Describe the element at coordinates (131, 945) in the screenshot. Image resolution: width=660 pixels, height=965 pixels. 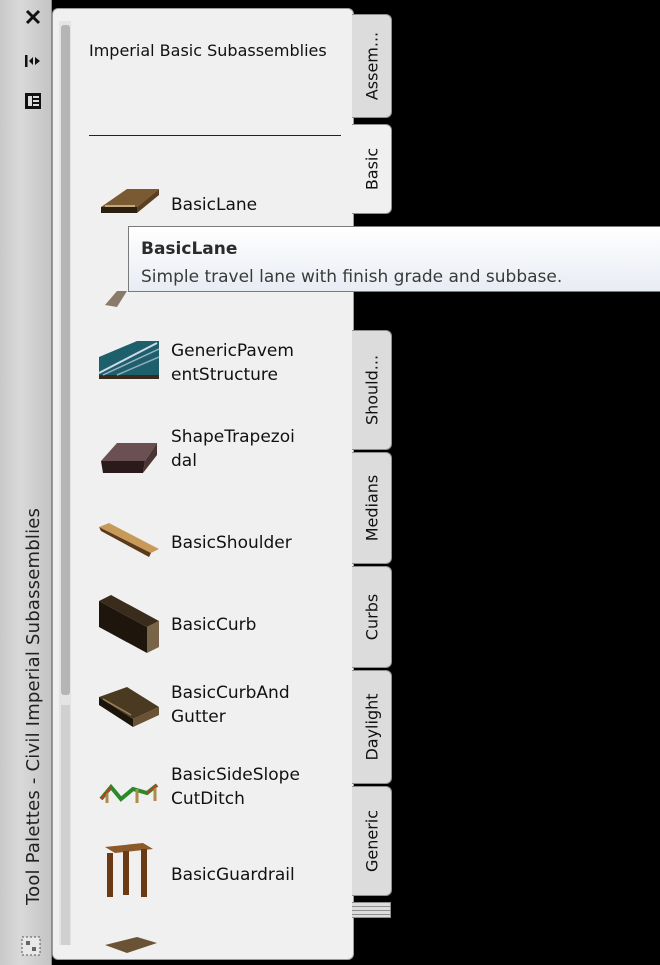
I see `partially-hidden-tool-icon` at that location.